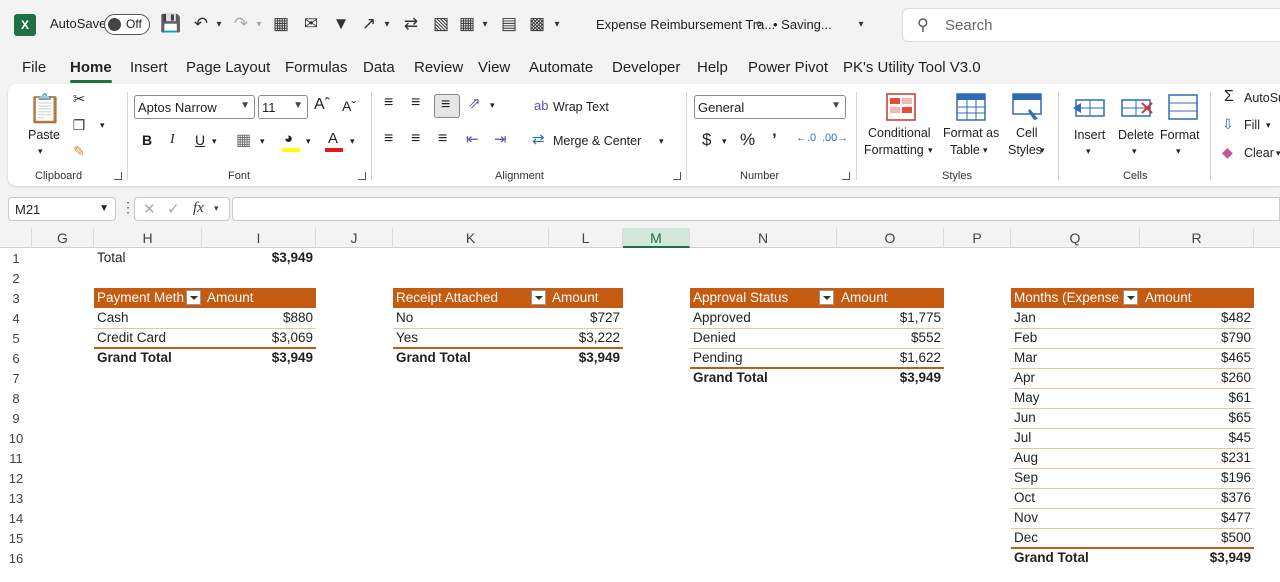  I want to click on font-launcher-icon, so click(362, 176).